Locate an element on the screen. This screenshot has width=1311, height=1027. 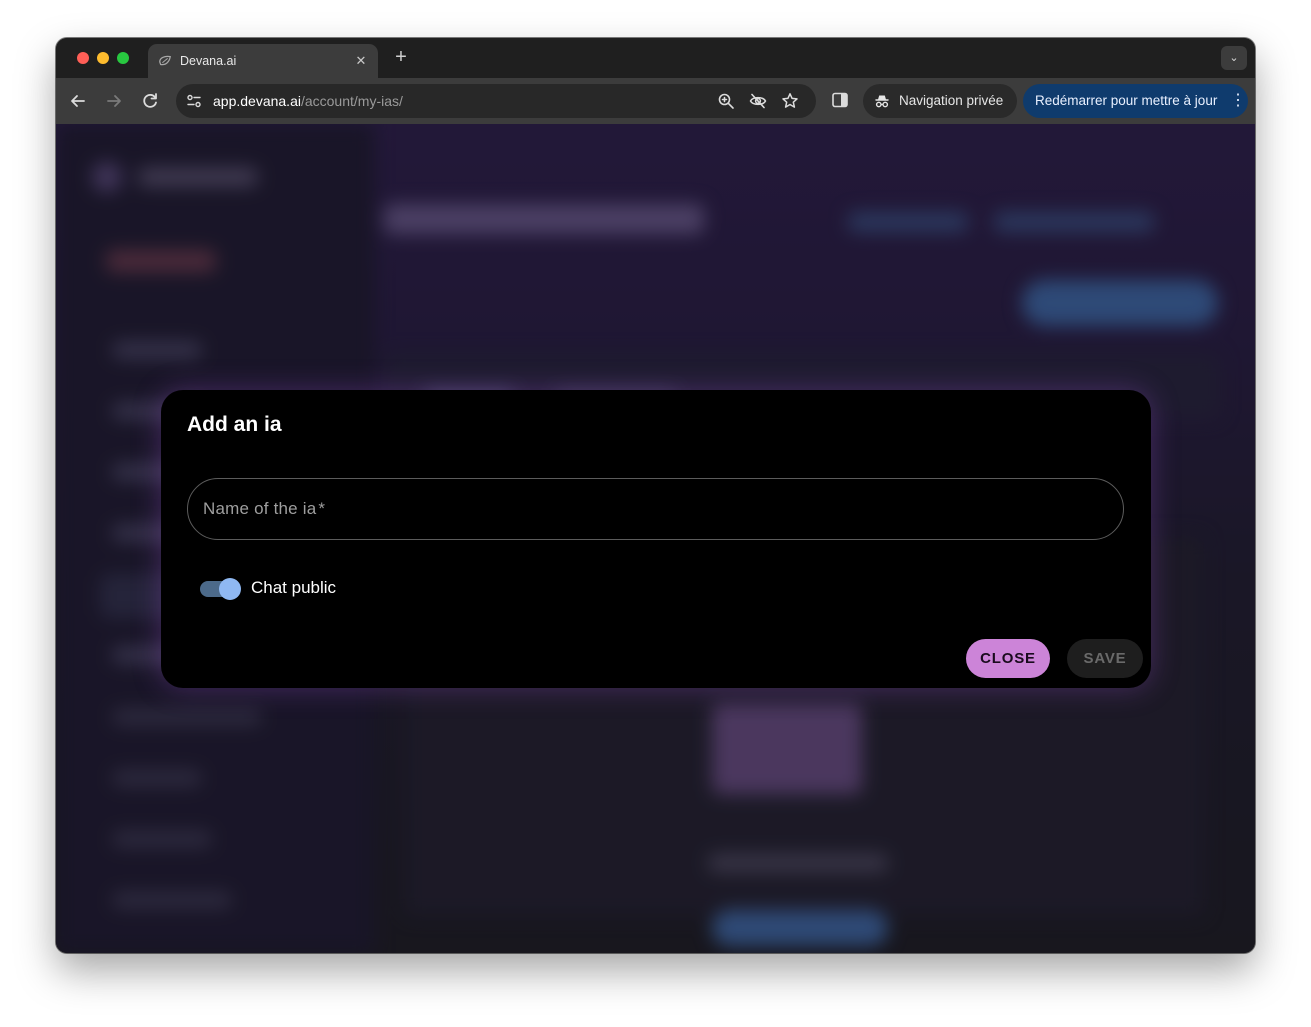
tab-close-icon: ✕ is located at coordinates (361, 61).